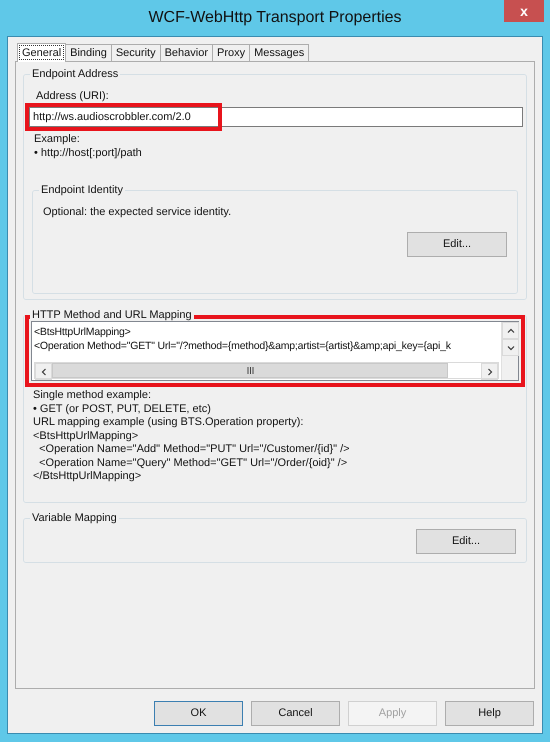 The width and height of the screenshot is (550, 742). What do you see at coordinates (83, 332) in the screenshot?
I see `mapping-text-line: <BtsHttpUrlMapping>` at bounding box center [83, 332].